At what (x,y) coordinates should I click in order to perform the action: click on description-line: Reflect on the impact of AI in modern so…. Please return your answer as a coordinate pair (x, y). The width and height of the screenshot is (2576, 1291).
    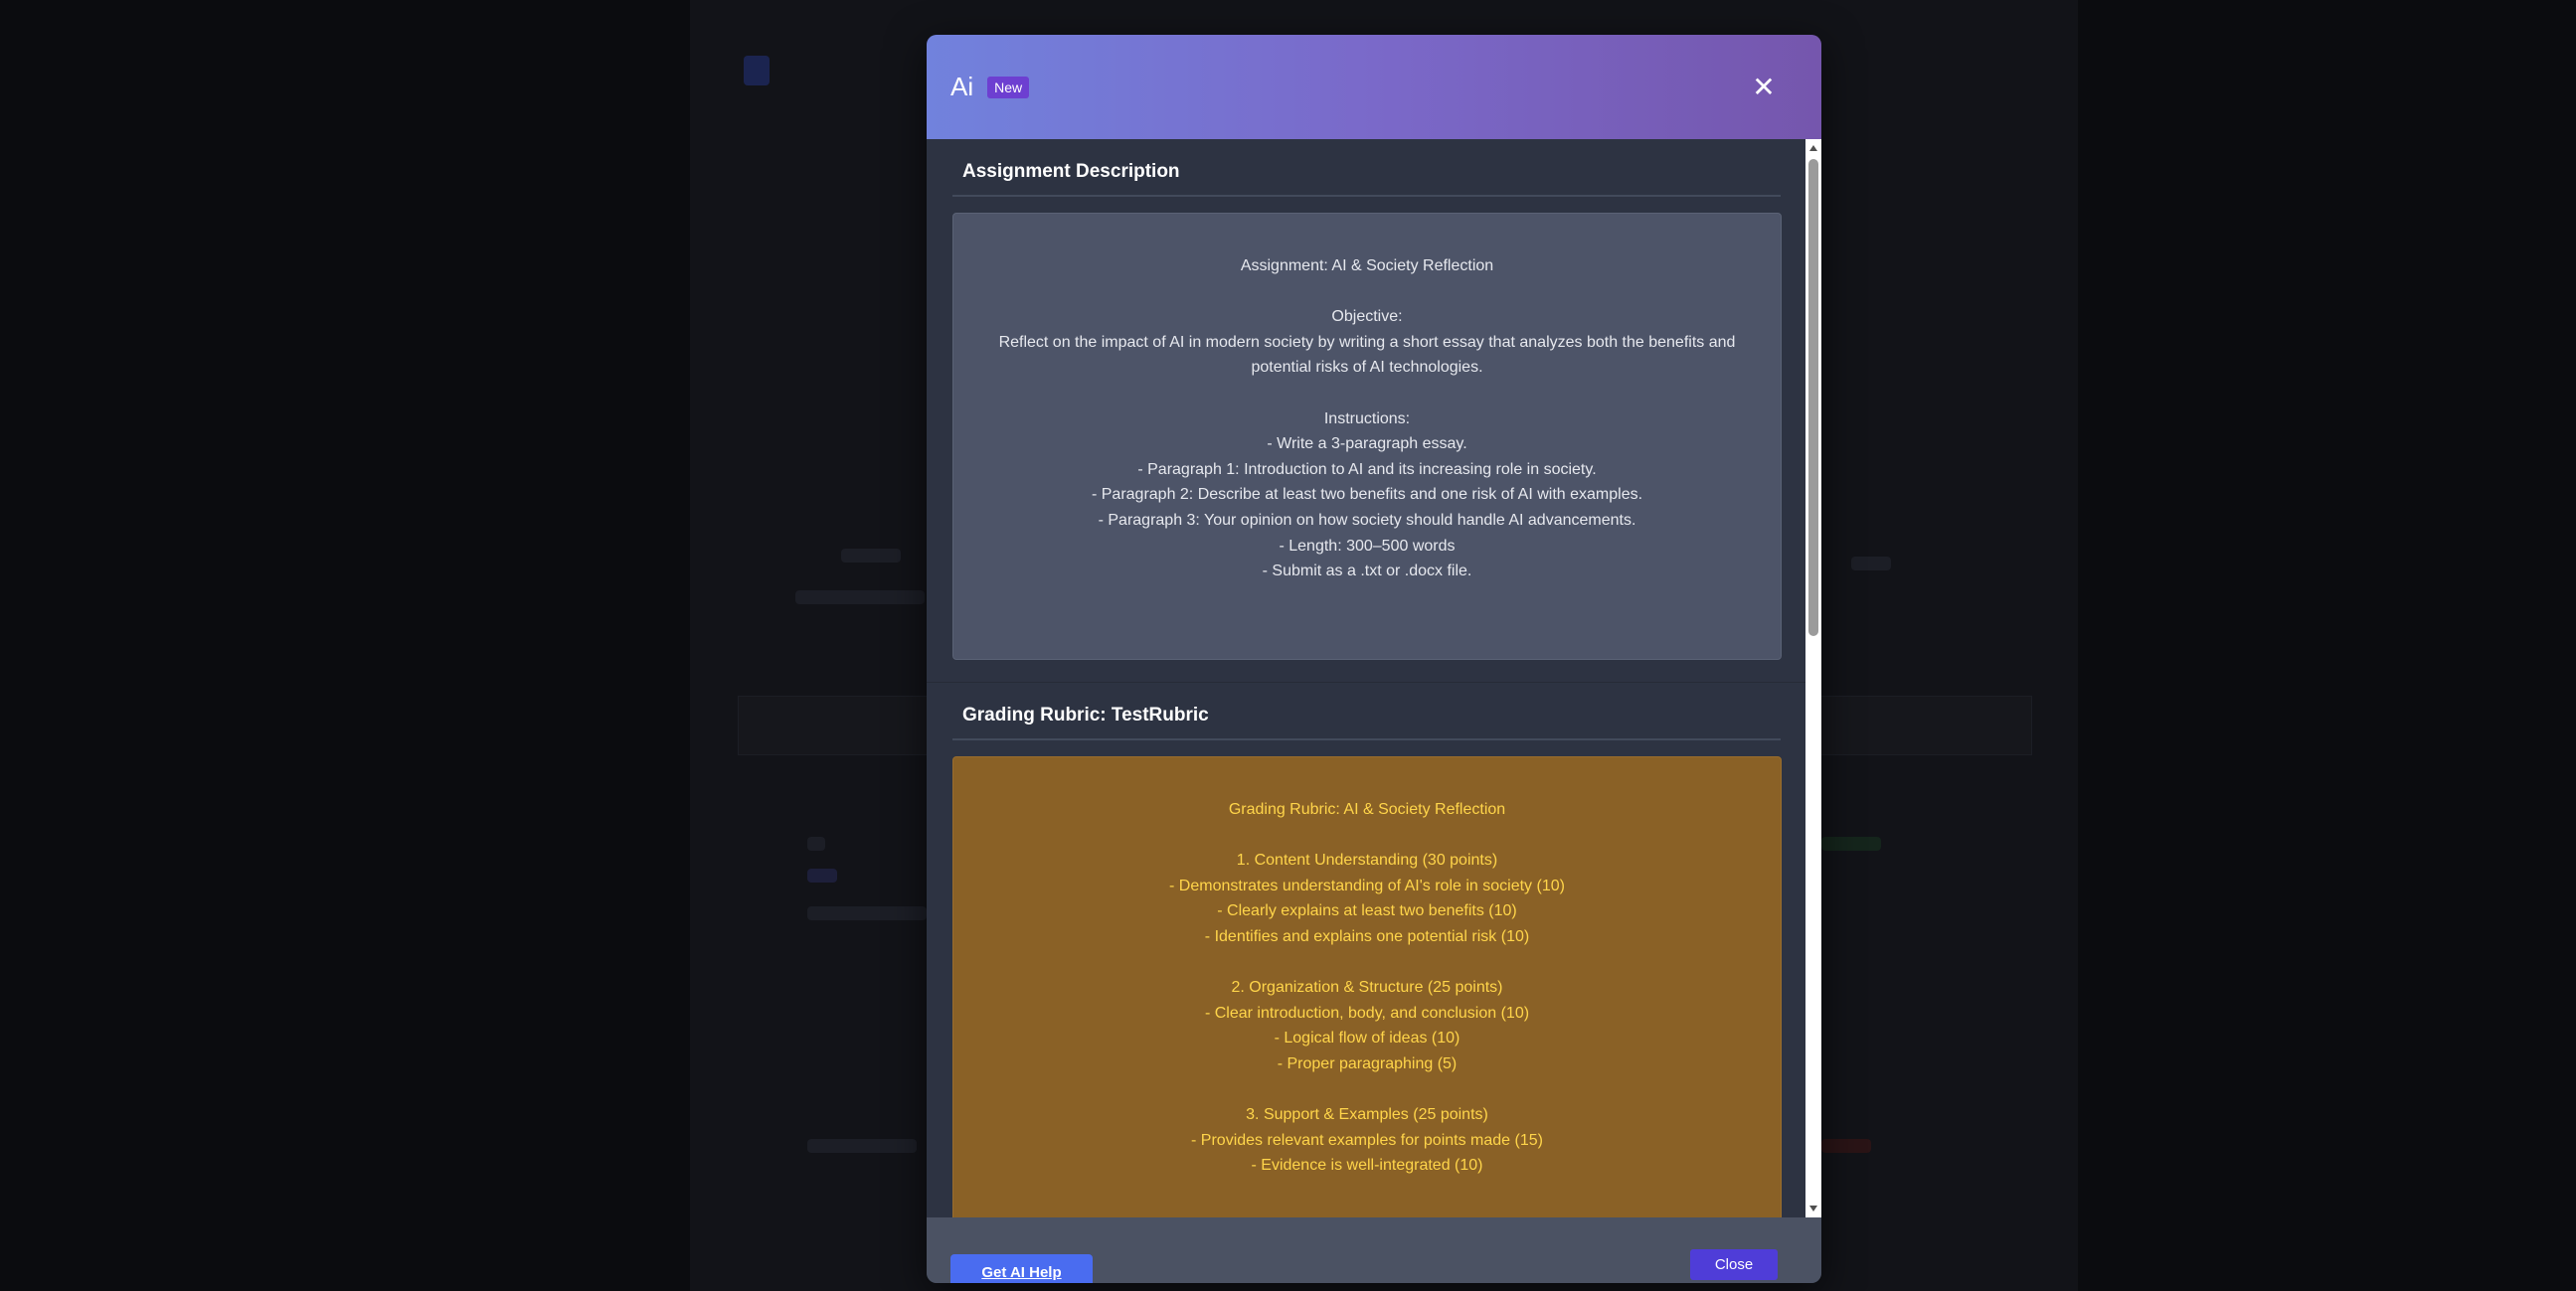
    Looking at the image, I should click on (1367, 342).